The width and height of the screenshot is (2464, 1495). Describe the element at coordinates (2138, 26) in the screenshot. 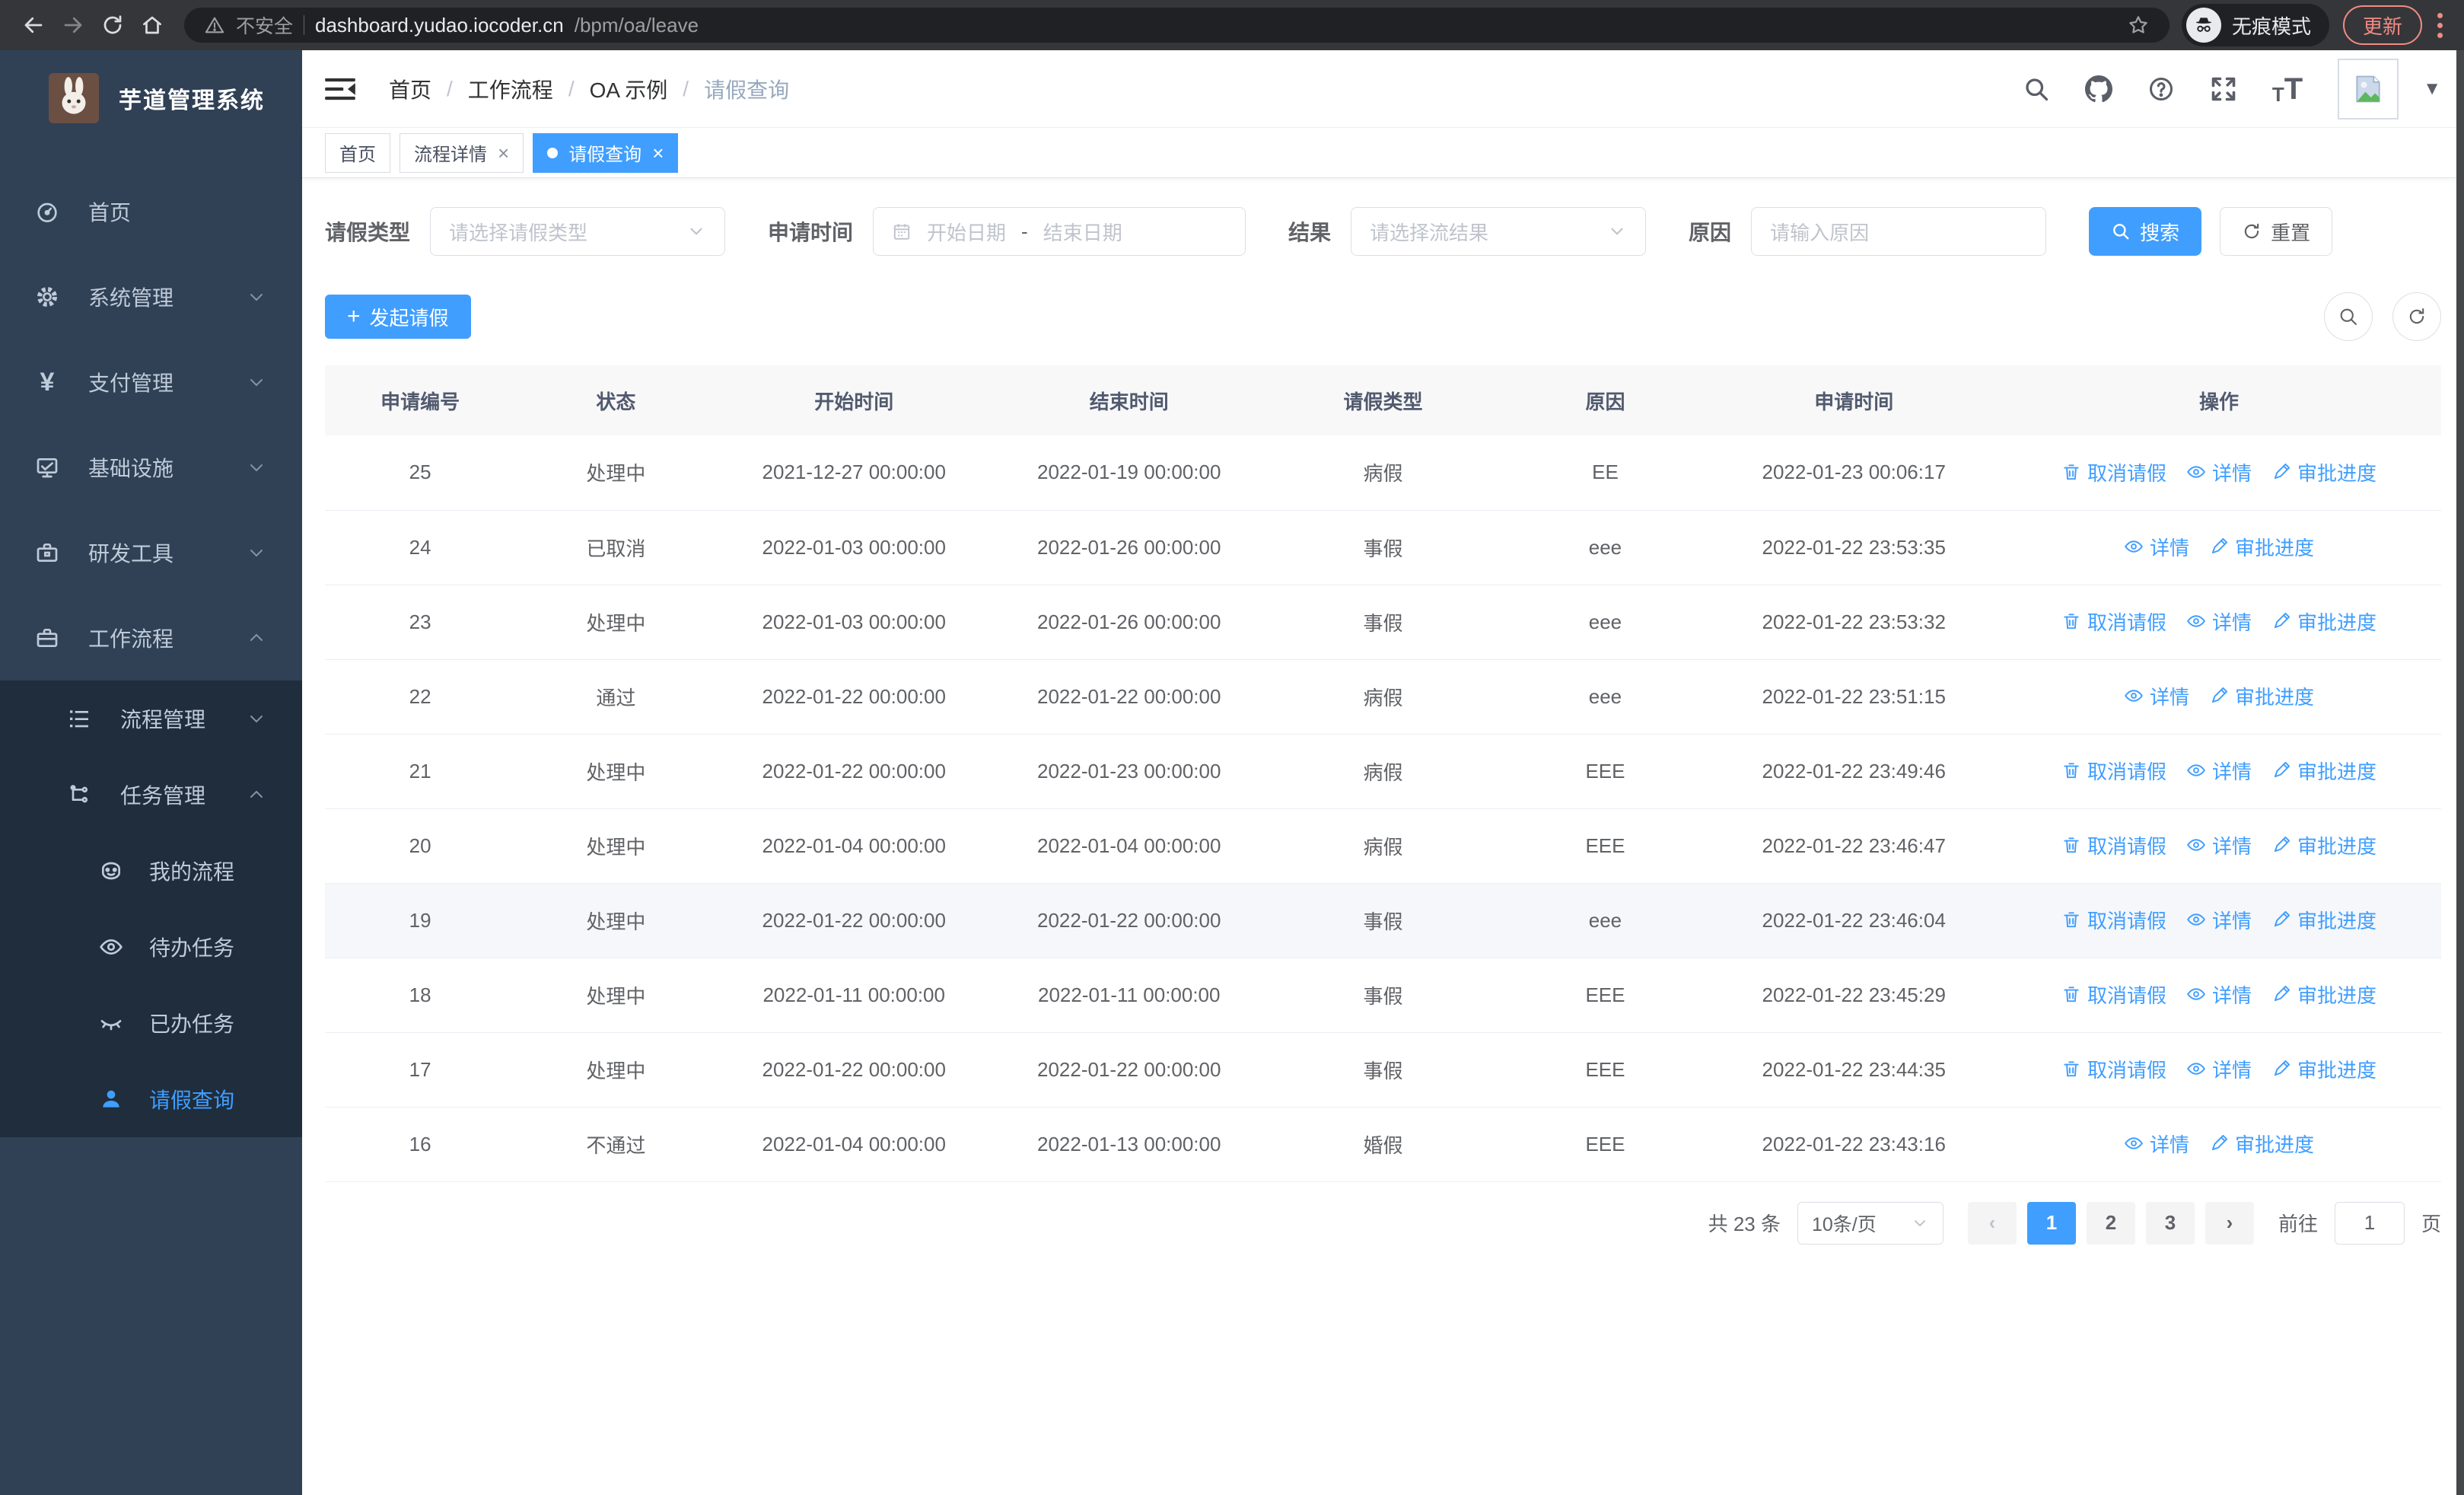

I see `bookmark-star-icon` at that location.